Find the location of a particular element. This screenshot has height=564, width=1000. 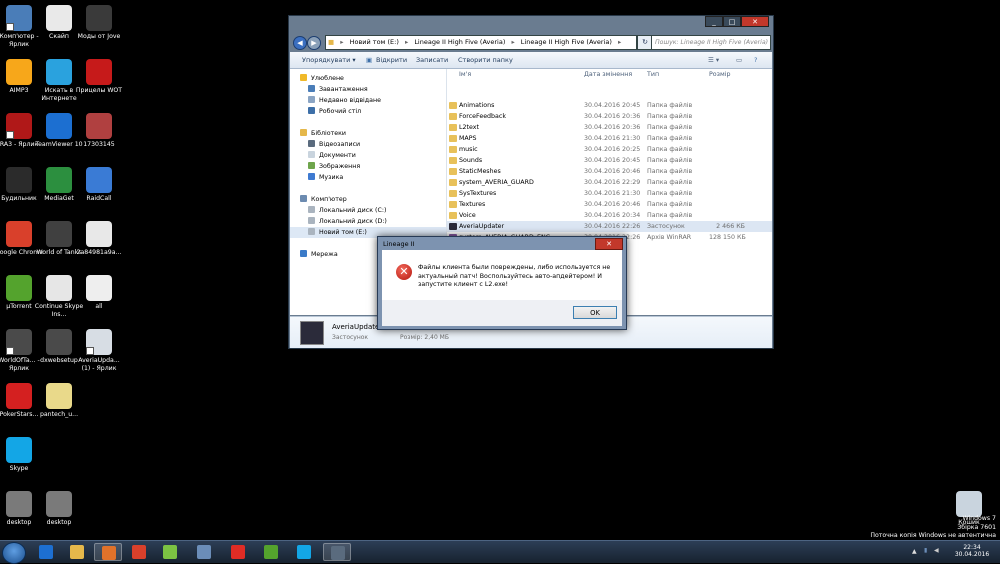

nav-item-icon is located at coordinates (311, 99).